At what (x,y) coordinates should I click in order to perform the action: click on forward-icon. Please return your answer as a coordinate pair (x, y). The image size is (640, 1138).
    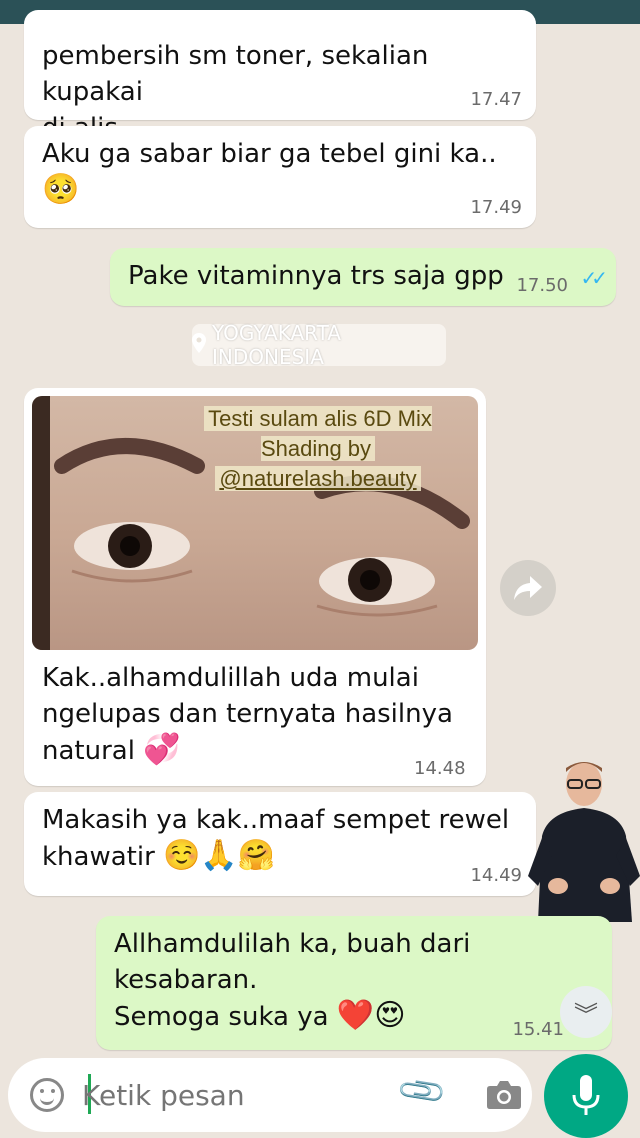
    Looking at the image, I should click on (528, 588).